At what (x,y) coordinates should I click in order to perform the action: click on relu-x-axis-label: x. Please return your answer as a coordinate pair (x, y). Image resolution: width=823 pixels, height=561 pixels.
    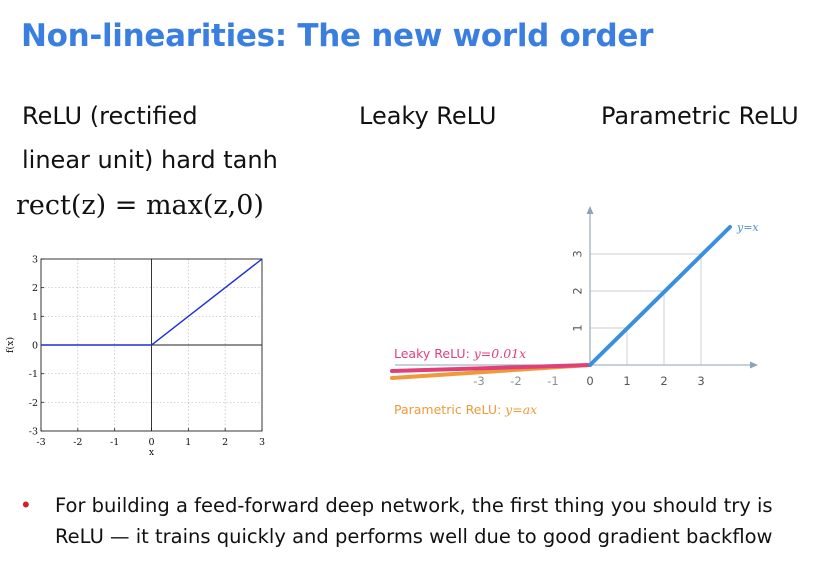
    Looking at the image, I should click on (151, 453).